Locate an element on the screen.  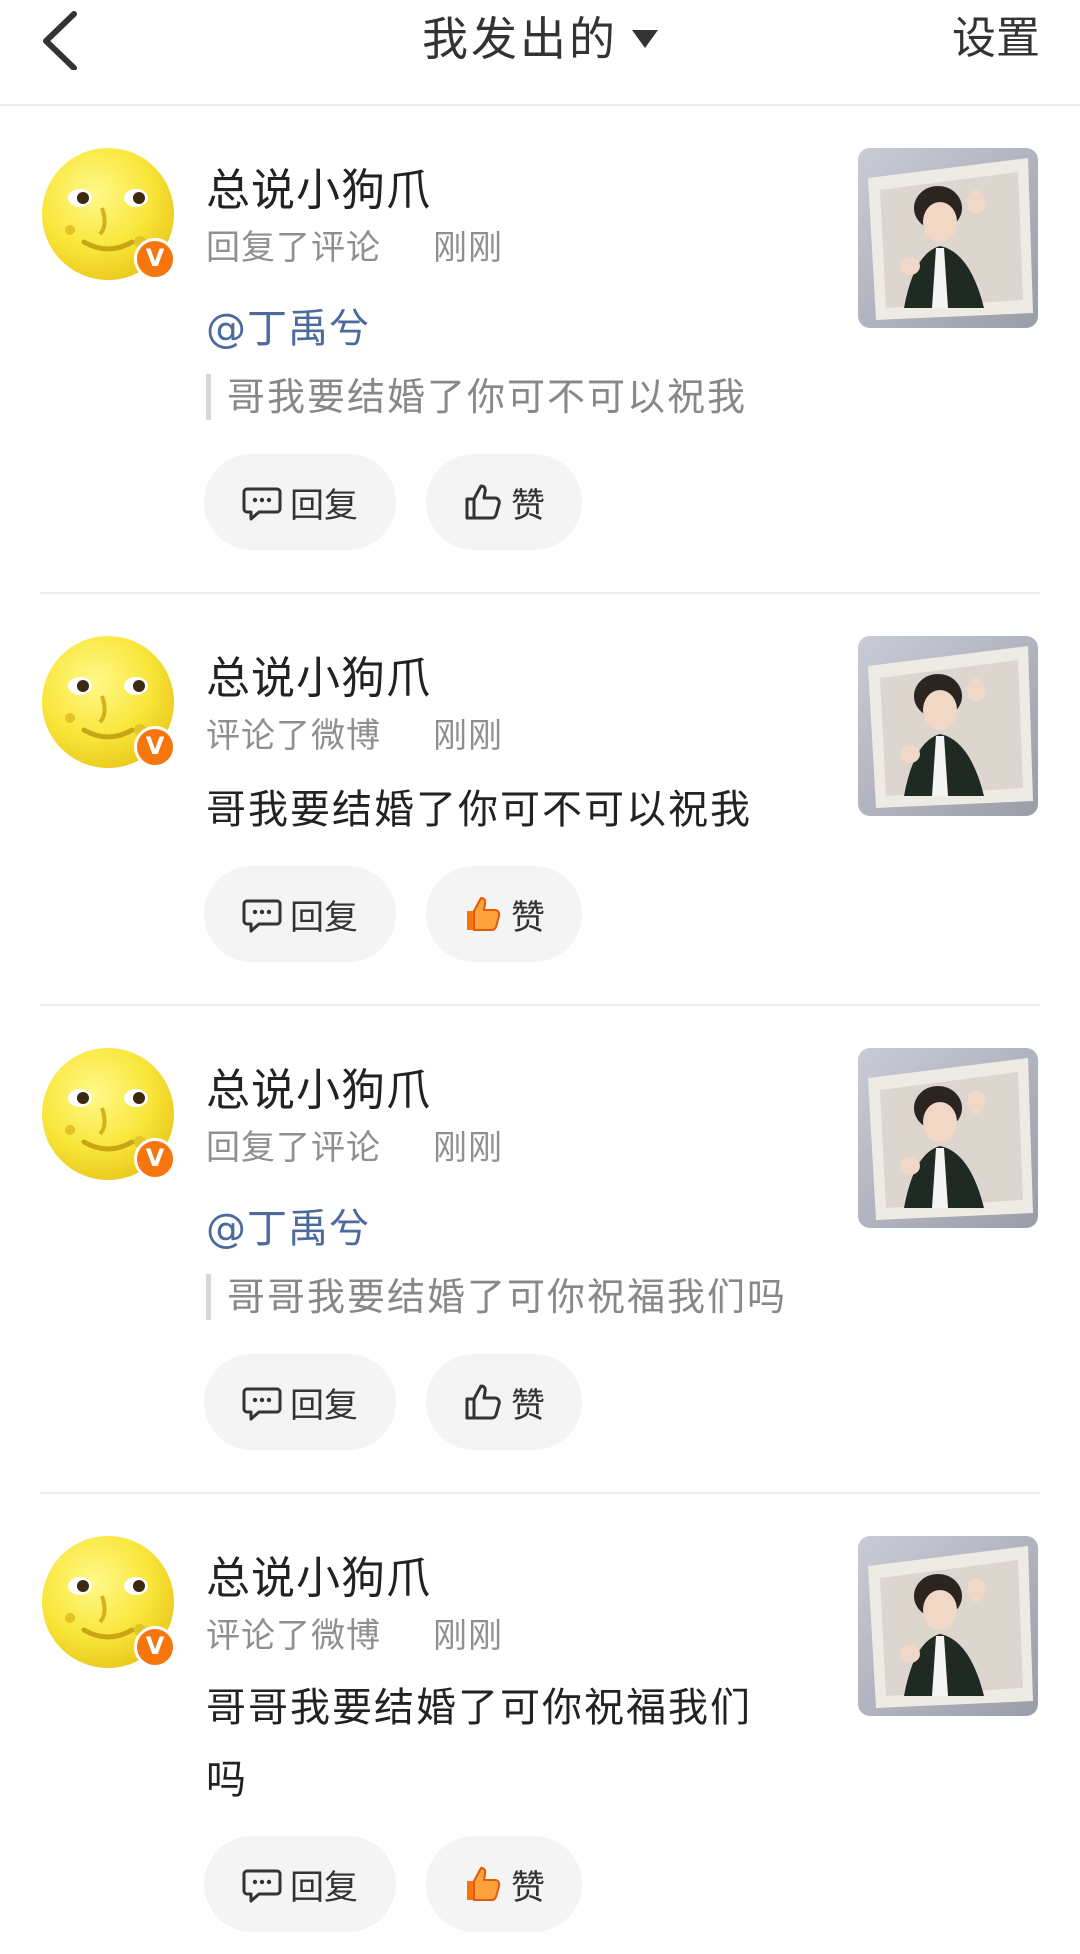
top-navigation-bar: 我发出的 设置 is located at coordinates (540, 53).